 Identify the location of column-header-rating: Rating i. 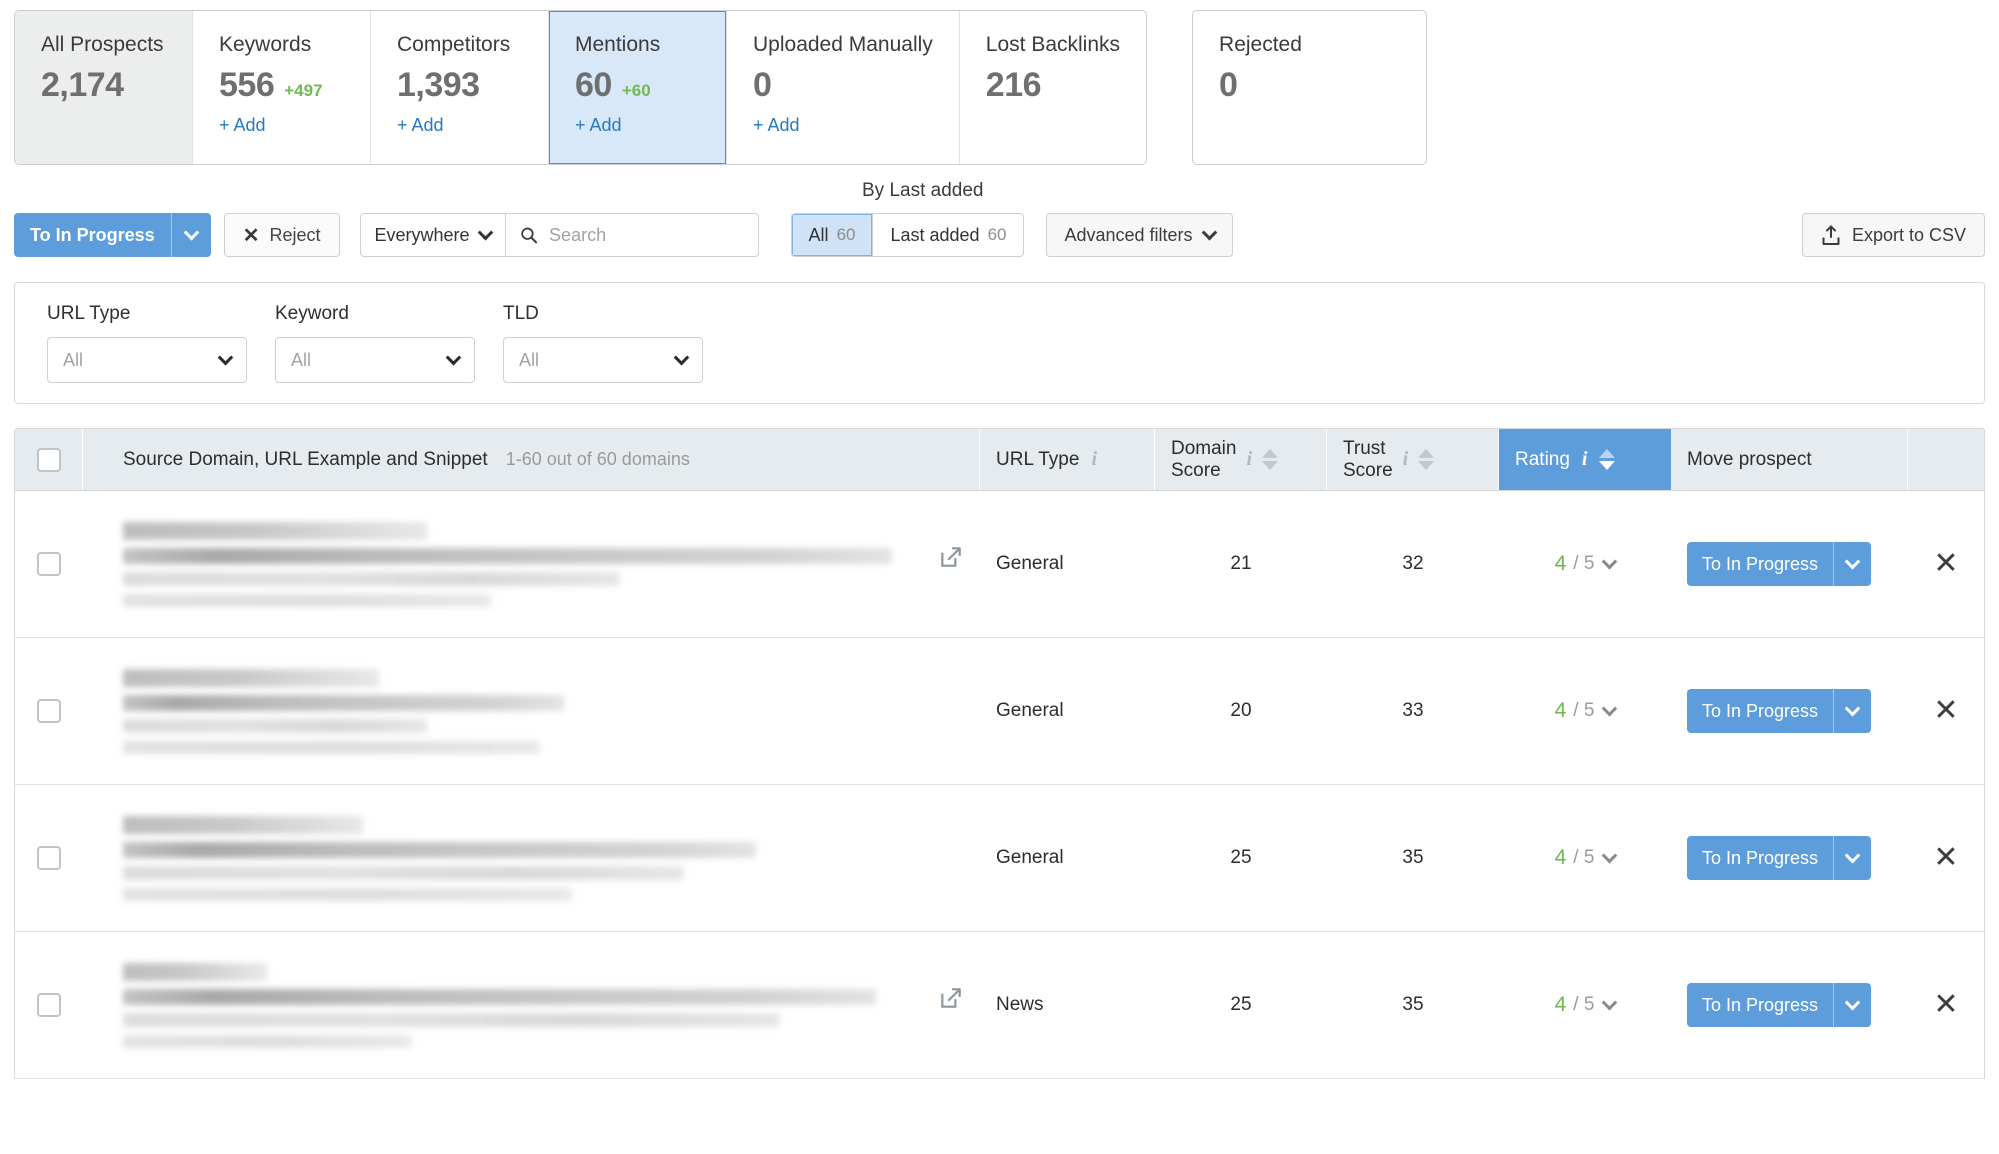
(1585, 459).